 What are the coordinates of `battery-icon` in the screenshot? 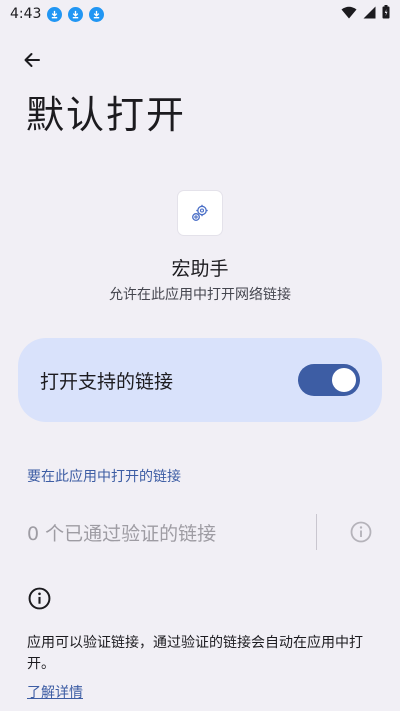 It's located at (386, 14).